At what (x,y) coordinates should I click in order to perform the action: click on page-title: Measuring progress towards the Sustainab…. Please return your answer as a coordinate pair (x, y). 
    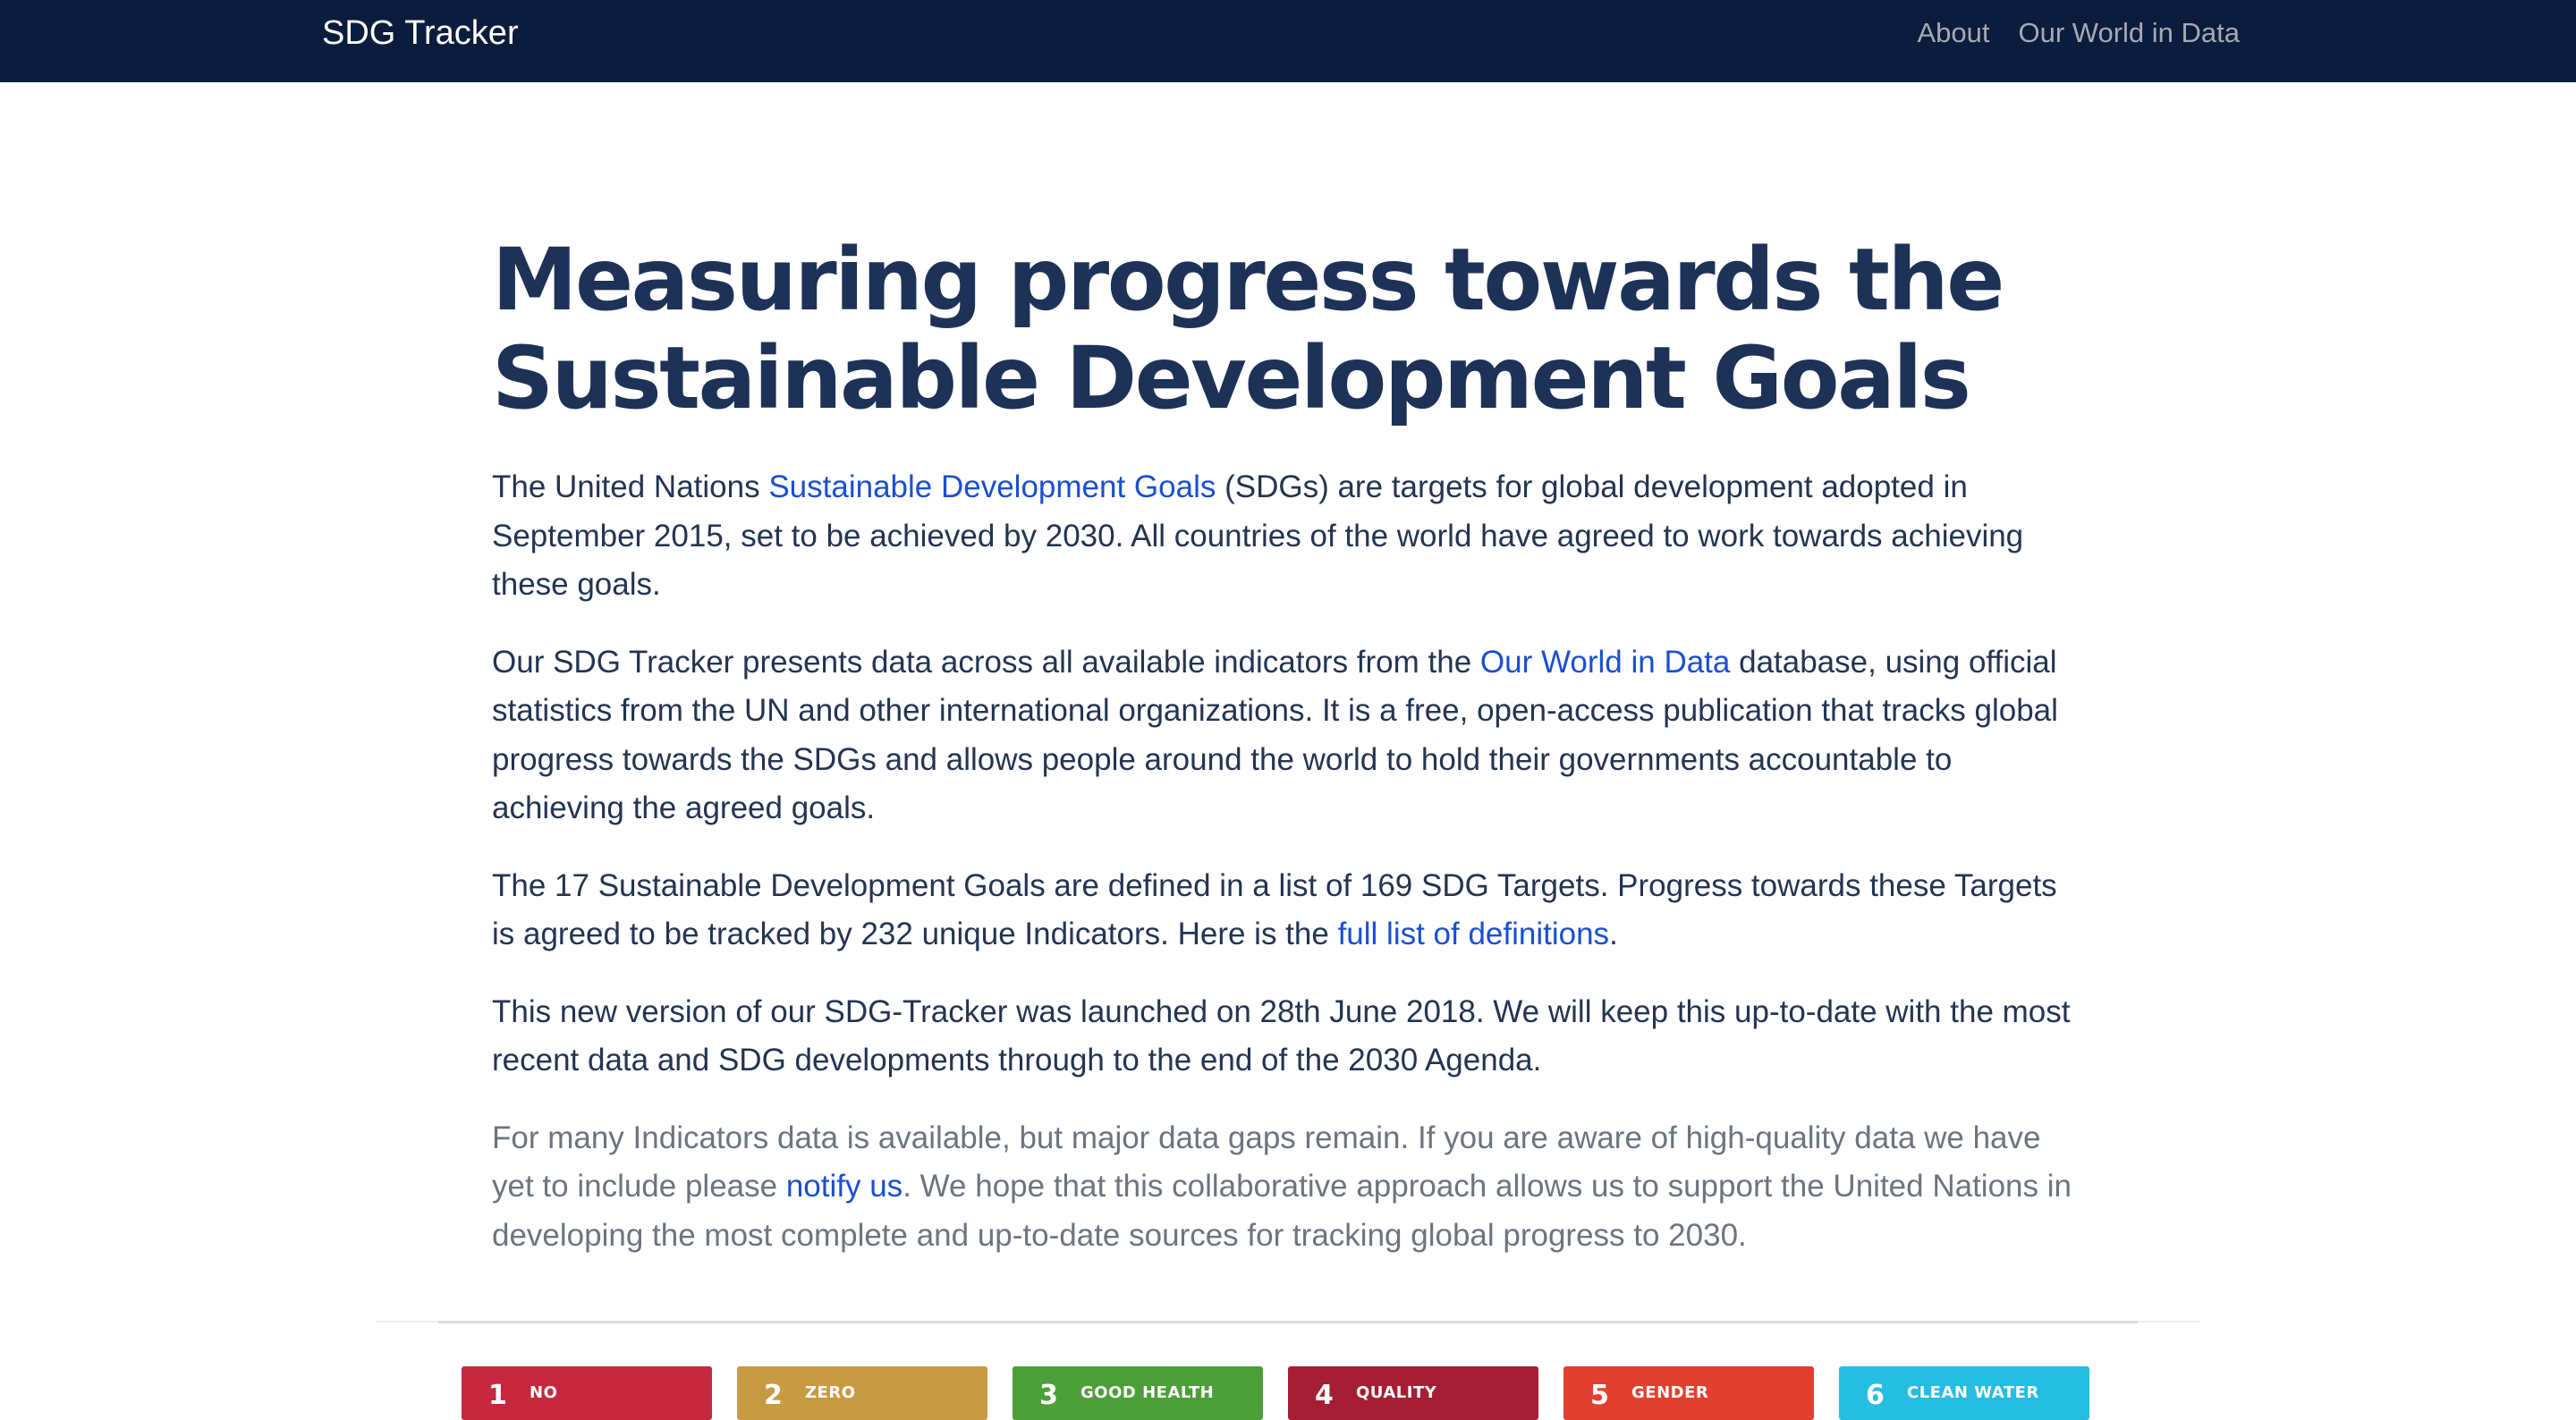
    Looking at the image, I should click on (1248, 329).